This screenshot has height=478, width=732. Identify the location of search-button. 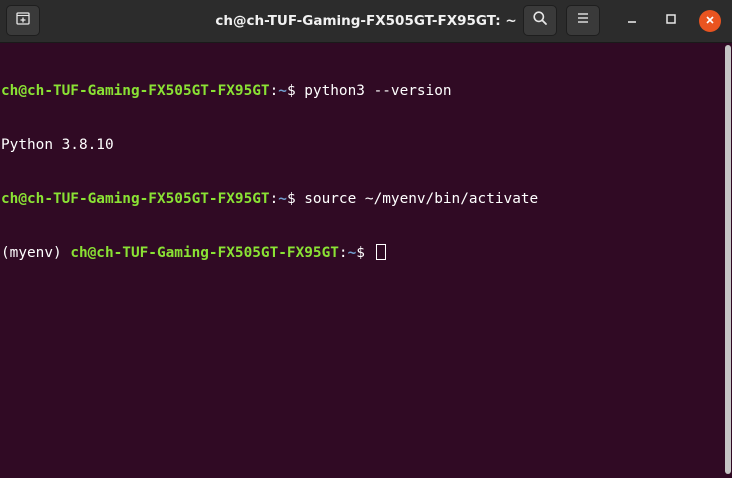
(540, 20).